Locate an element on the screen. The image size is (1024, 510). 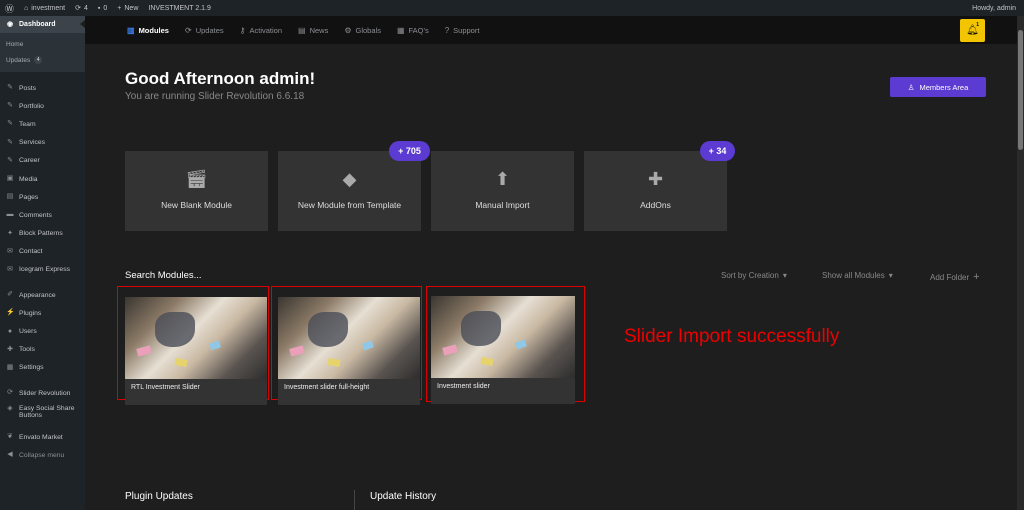
members-area-button: ♙ Members Area is located at coordinates (938, 87).